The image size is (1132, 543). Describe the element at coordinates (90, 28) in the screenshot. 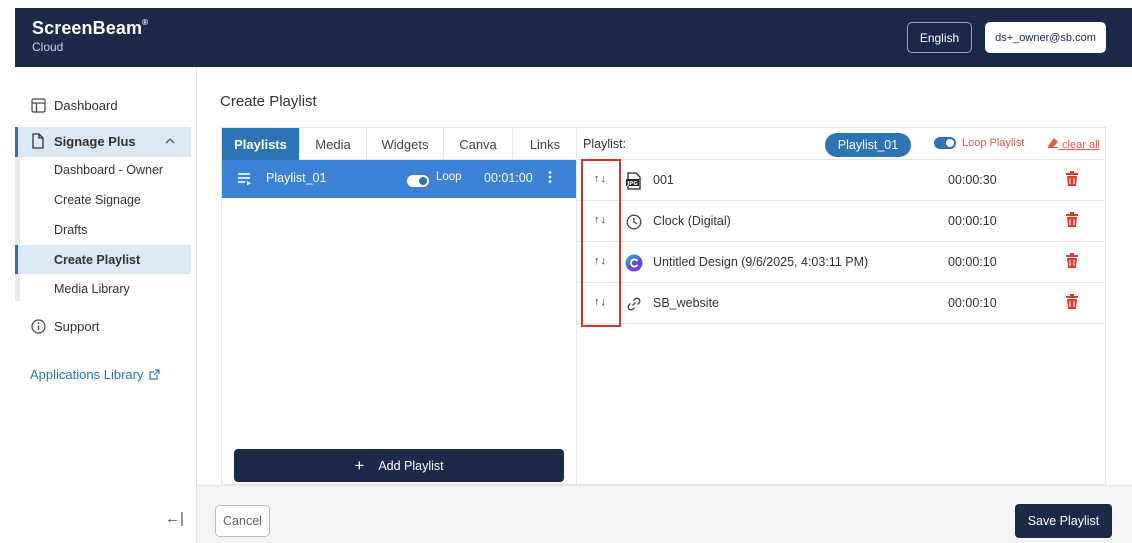

I see `brand-name: ScreenBeam®` at that location.